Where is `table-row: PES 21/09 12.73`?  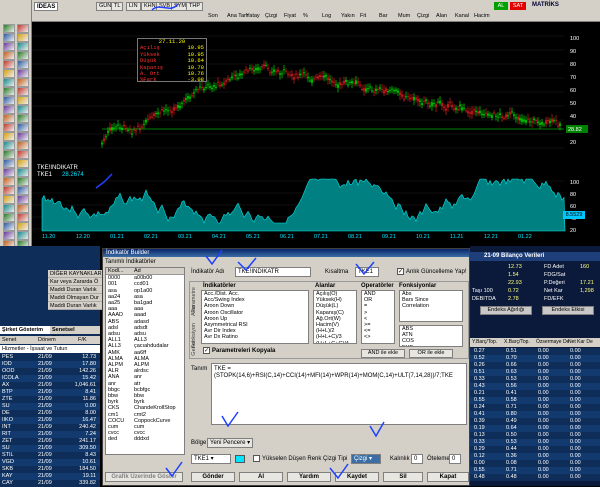 table-row: PES 21/09 12.73 is located at coordinates (50, 357).